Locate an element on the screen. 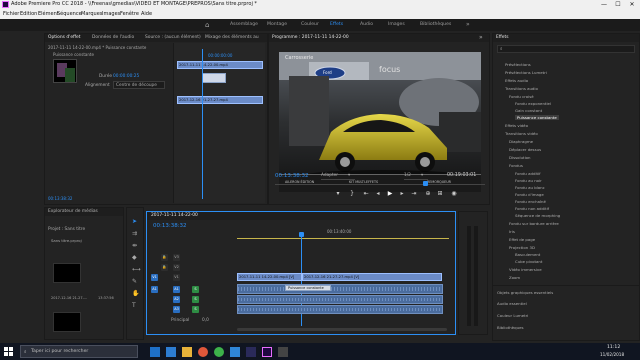 Image resolution: width=640 pixels, height=360 pixels. razor-tool-icon: ◆ is located at coordinates (134, 257).